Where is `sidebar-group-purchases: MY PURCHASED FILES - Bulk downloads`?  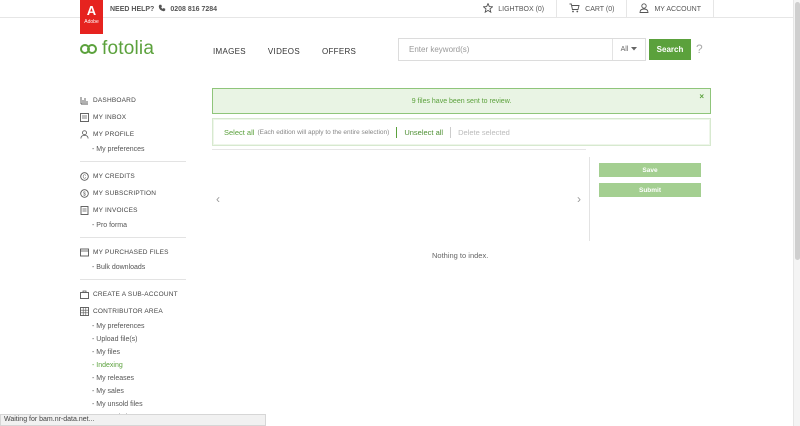 sidebar-group-purchases: MY PURCHASED FILES - Bulk downloads is located at coordinates (133, 261).